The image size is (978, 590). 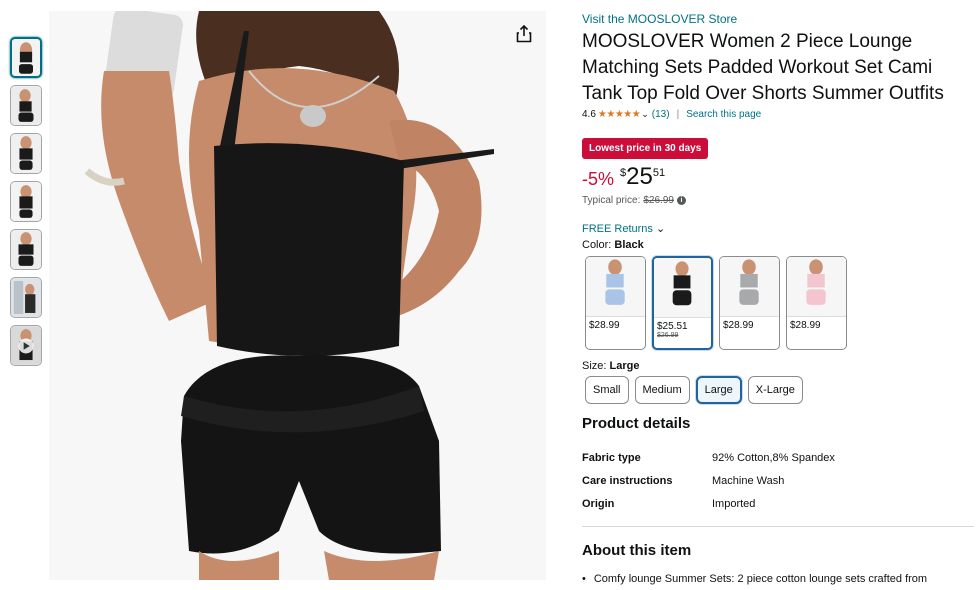 I want to click on color-label: Color: Black, so click(x=613, y=245).